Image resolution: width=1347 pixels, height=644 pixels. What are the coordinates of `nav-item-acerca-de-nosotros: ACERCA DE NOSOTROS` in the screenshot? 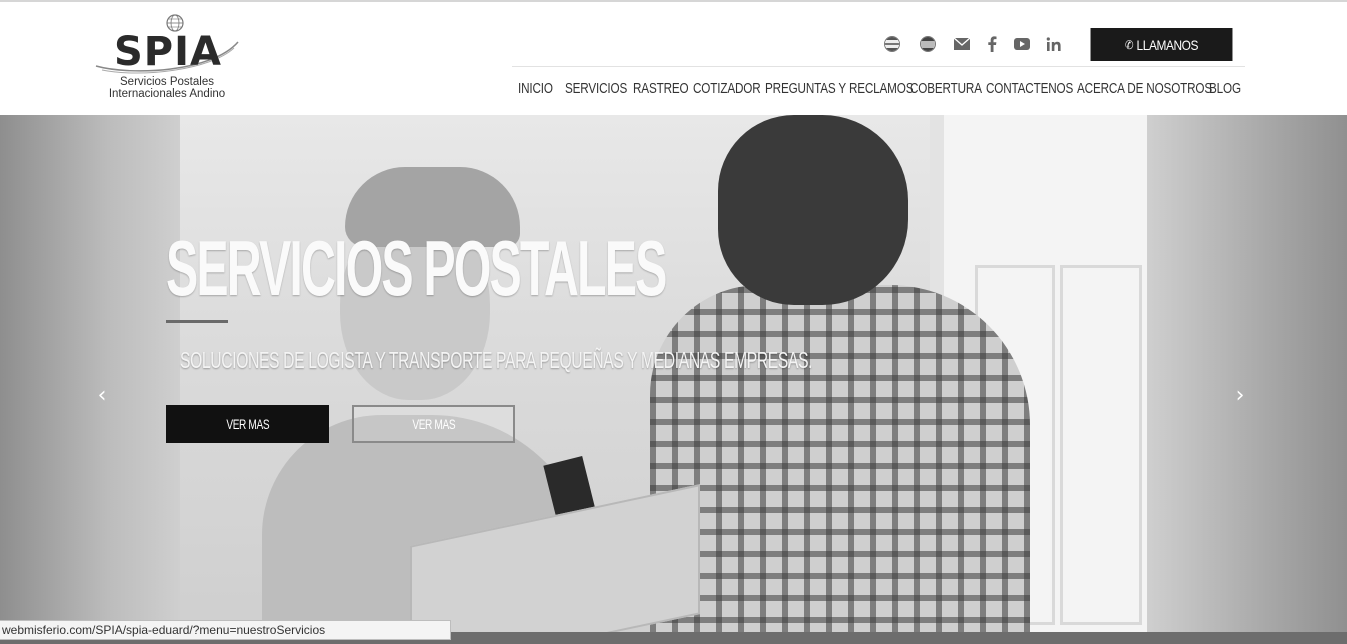 It's located at (1144, 88).